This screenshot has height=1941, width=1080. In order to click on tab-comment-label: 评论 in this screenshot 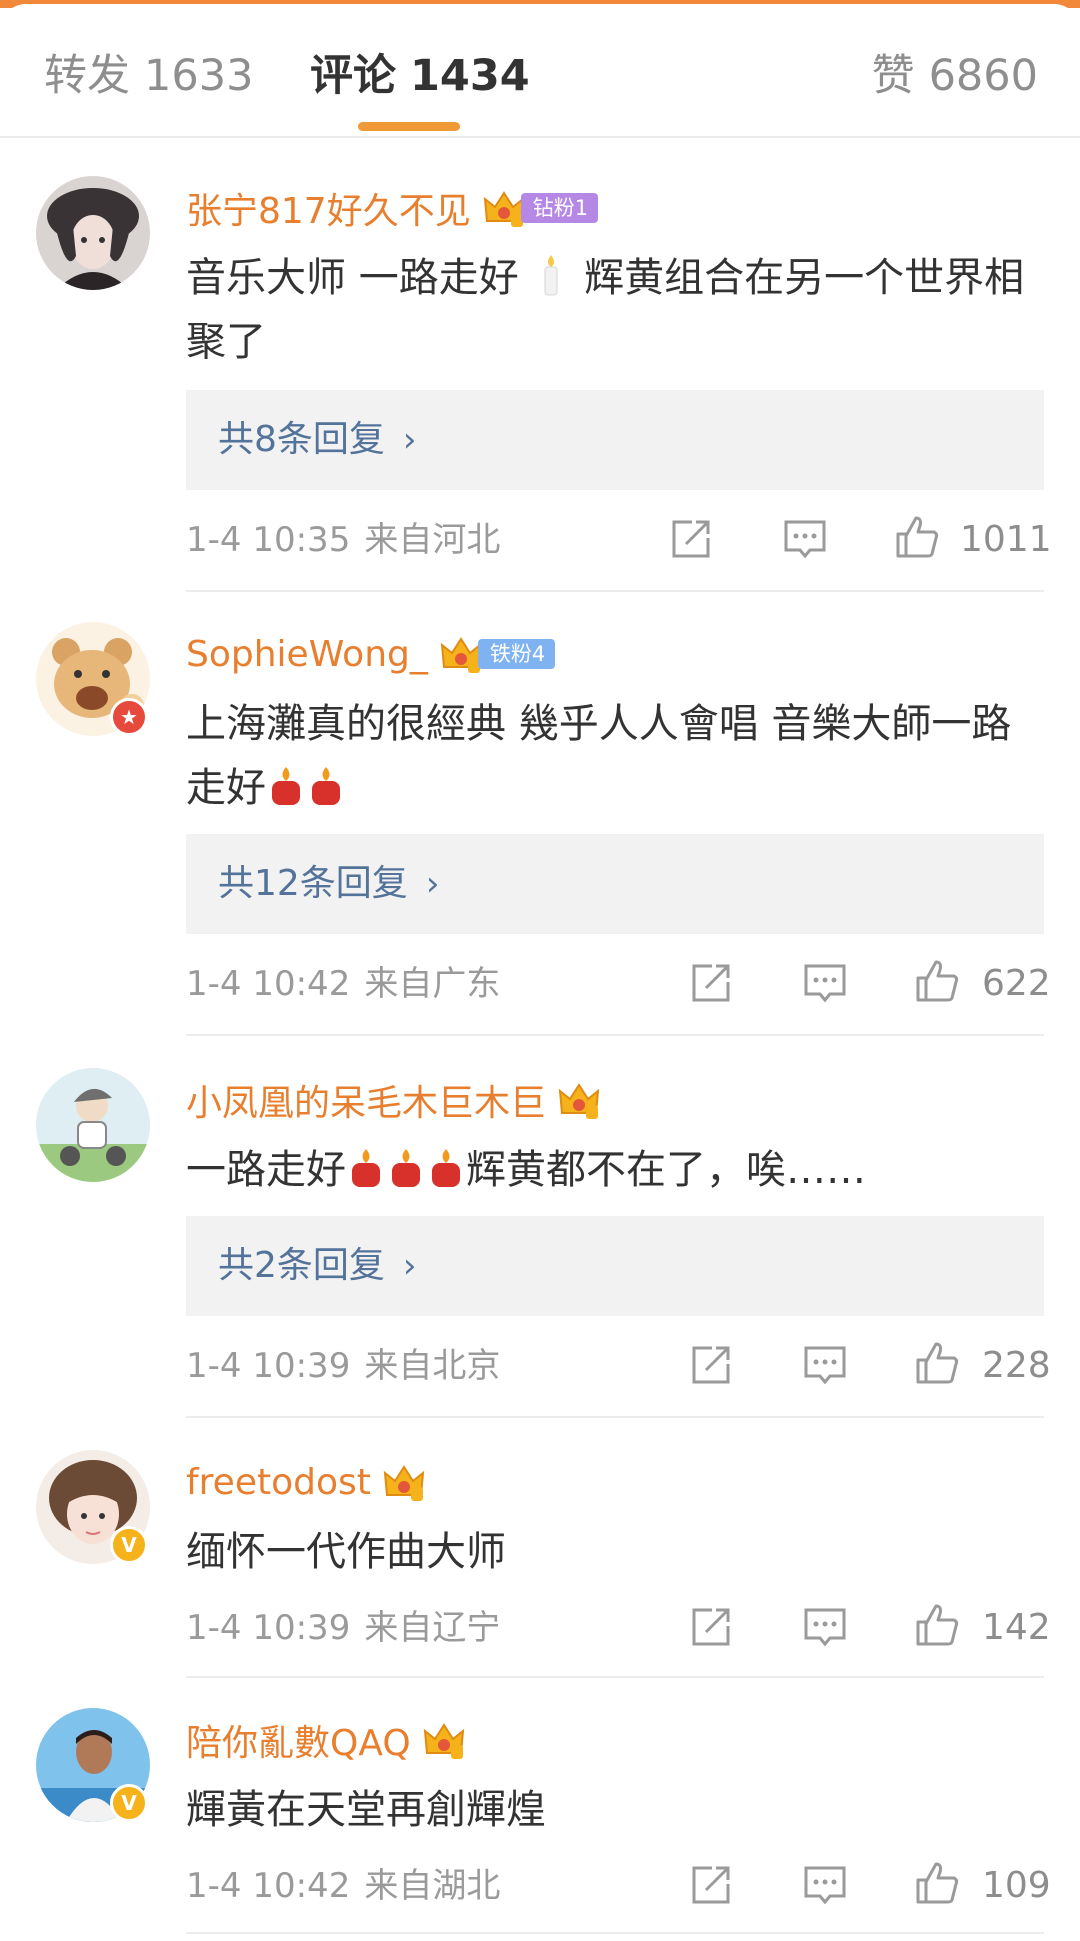, I will do `click(353, 76)`.